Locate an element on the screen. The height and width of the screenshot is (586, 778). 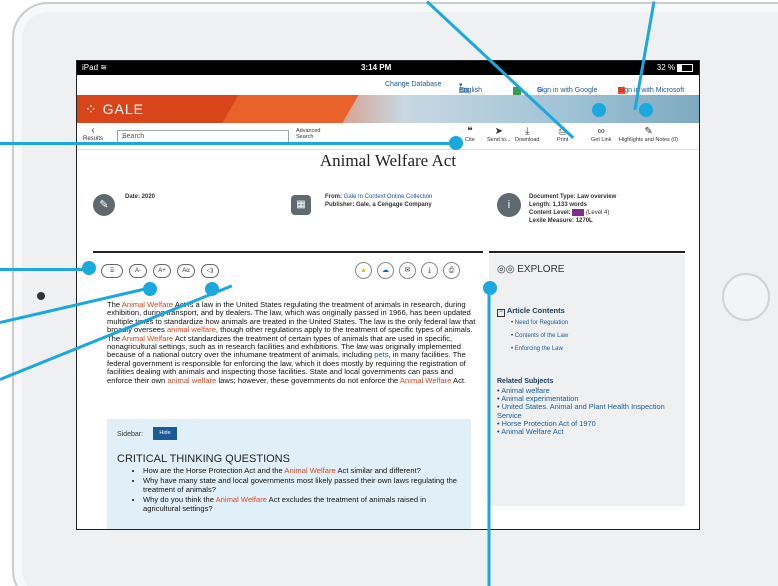
download-small-icon: ⤓ is located at coordinates (429, 270).